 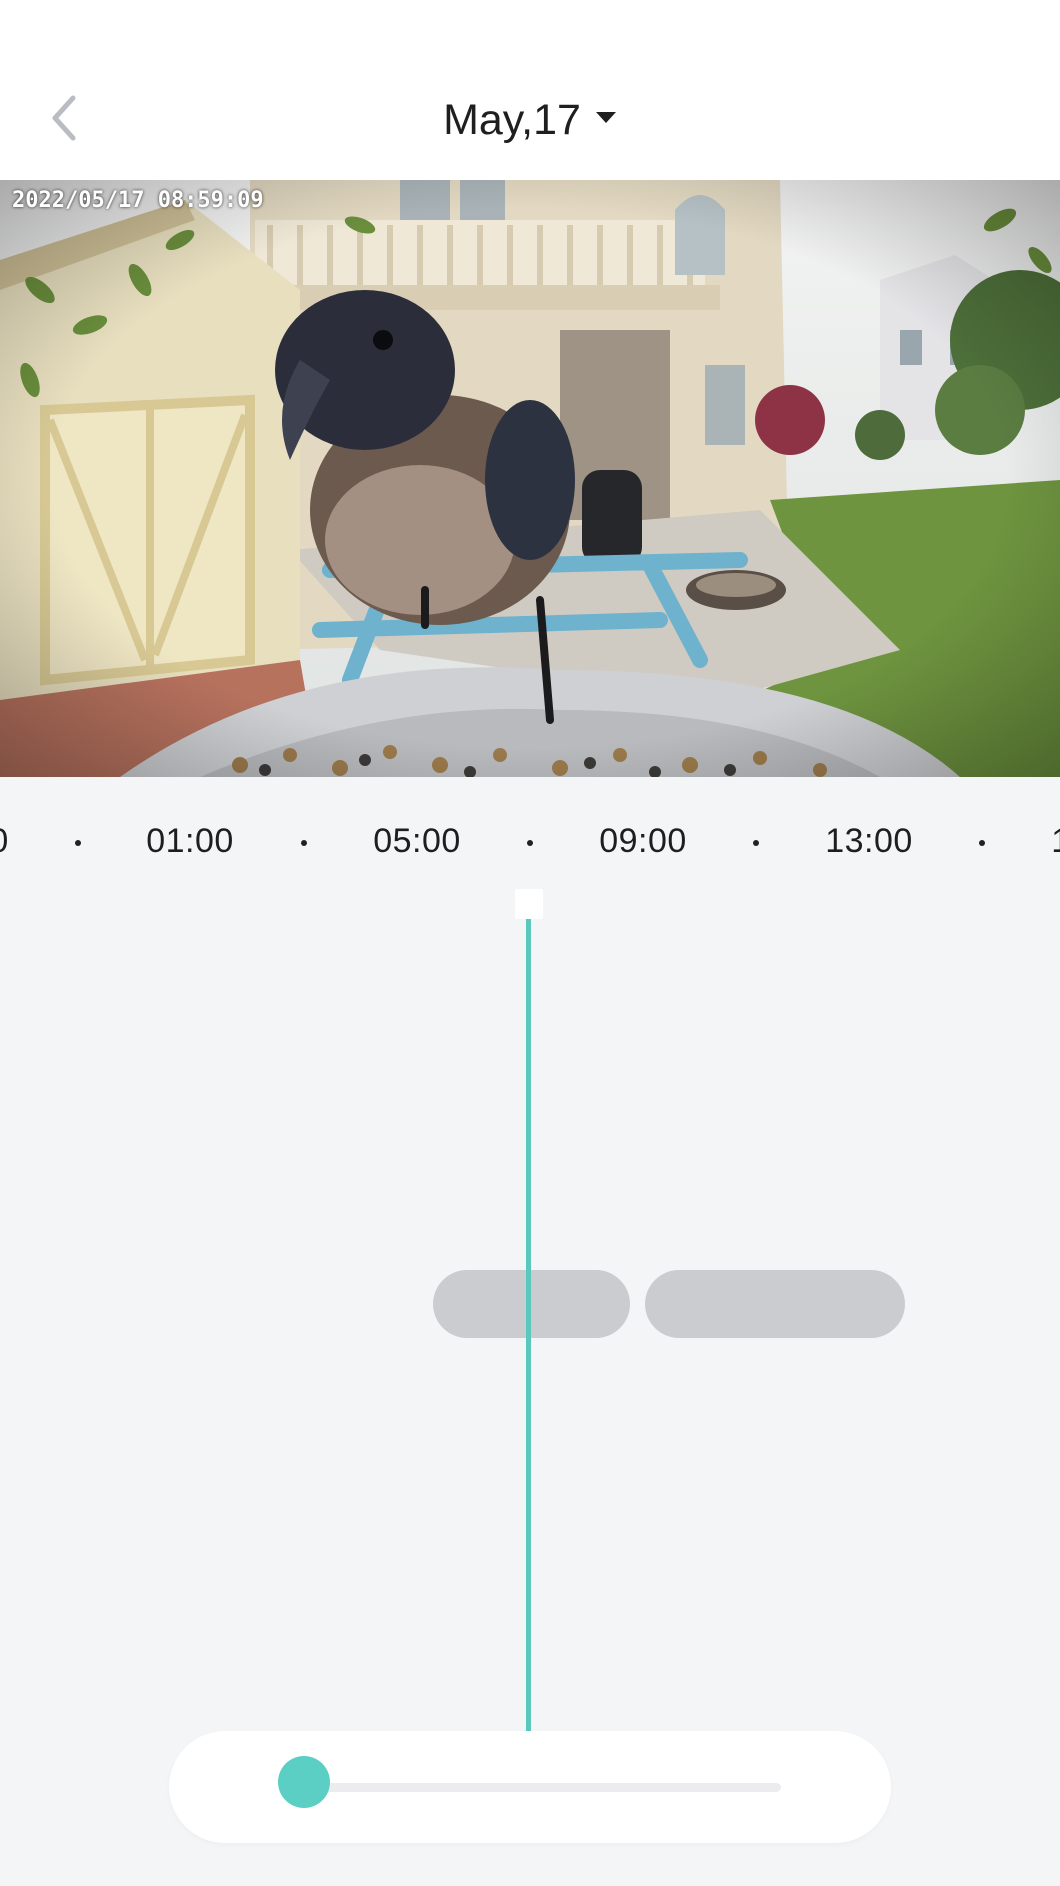 I want to click on date-label: May,17, so click(x=512, y=119).